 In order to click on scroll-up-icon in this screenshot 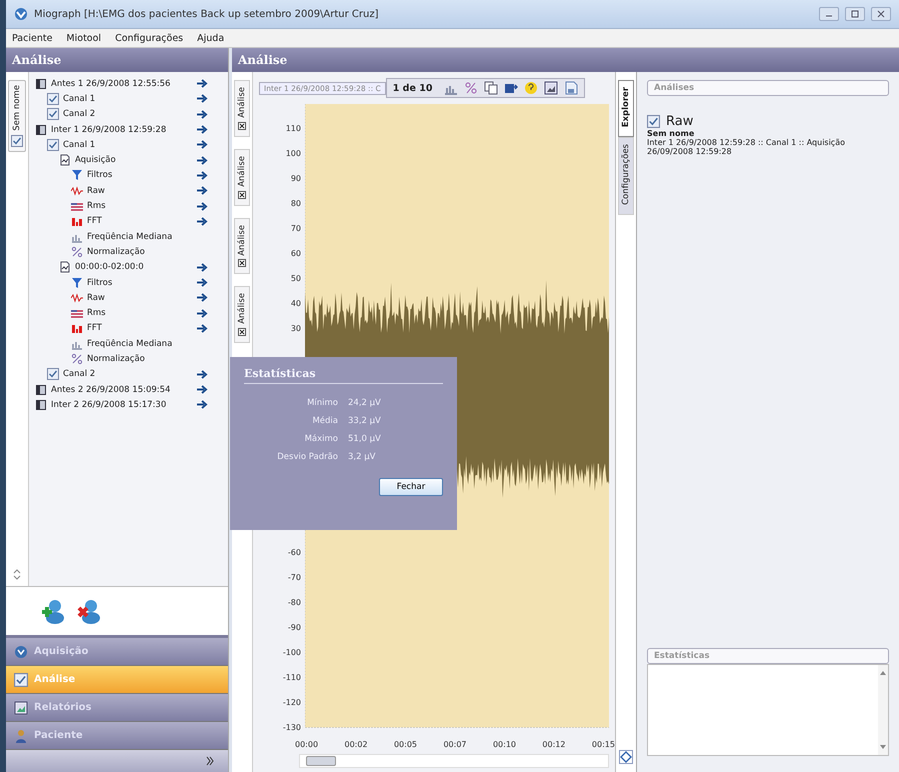, I will do `click(883, 673)`.